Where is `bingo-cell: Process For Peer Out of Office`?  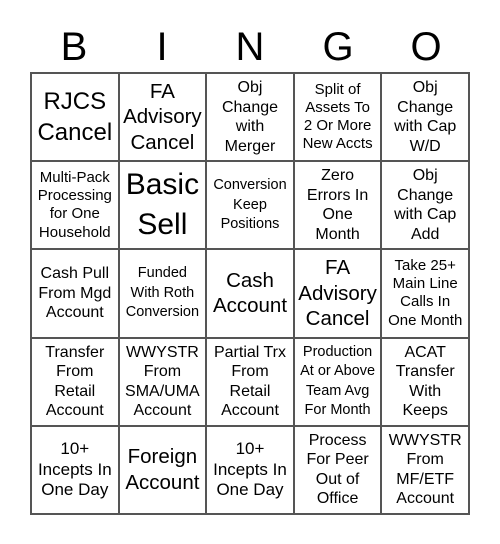 bingo-cell: Process For Peer Out of Office is located at coordinates (337, 469).